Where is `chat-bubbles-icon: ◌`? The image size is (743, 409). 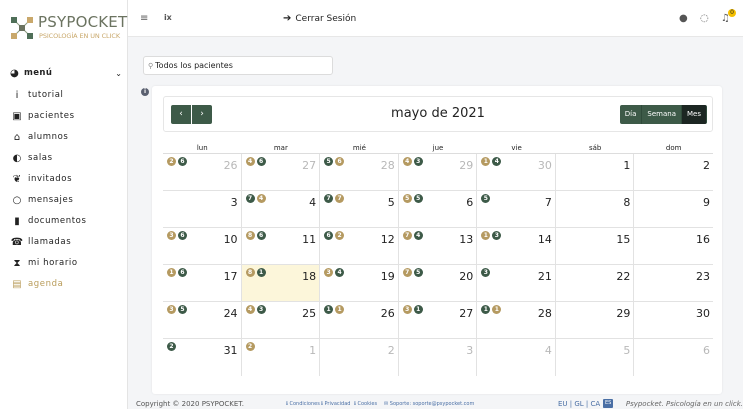
chat-bubbles-icon: ◌ is located at coordinates (704, 18).